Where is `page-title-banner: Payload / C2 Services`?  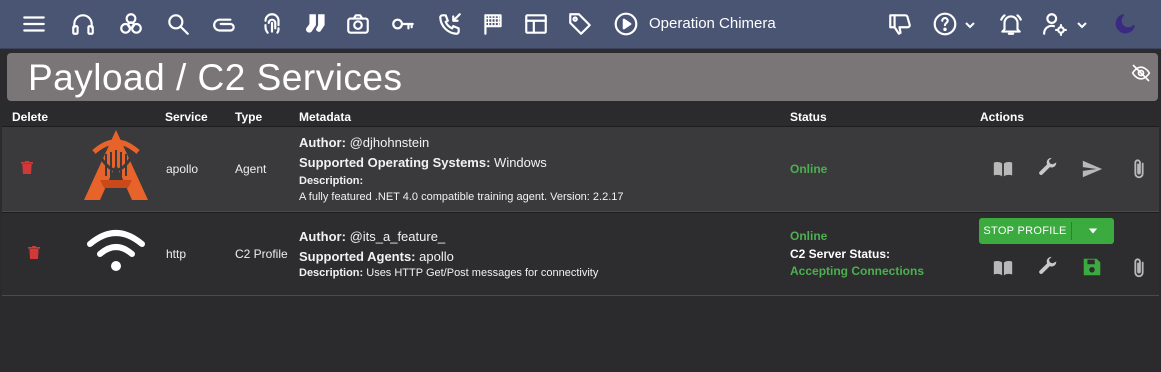
page-title-banner: Payload / C2 Services is located at coordinates (582, 77).